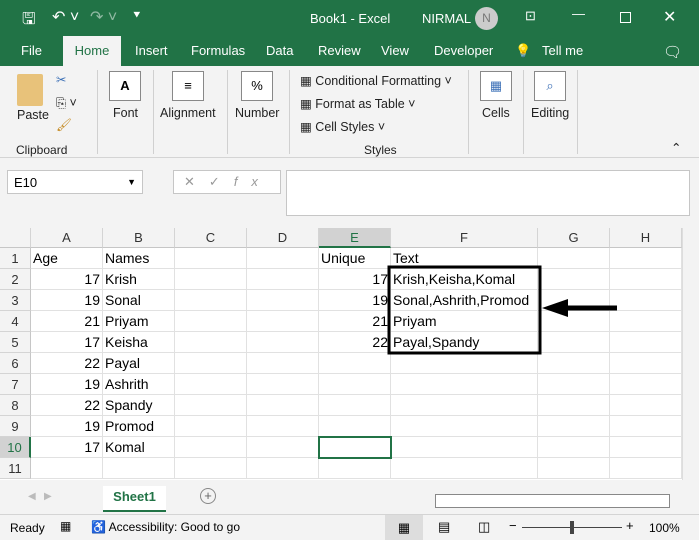 Image resolution: width=699 pixels, height=540 pixels. Describe the element at coordinates (61, 79) in the screenshot. I see `cut-icon: ✂` at that location.